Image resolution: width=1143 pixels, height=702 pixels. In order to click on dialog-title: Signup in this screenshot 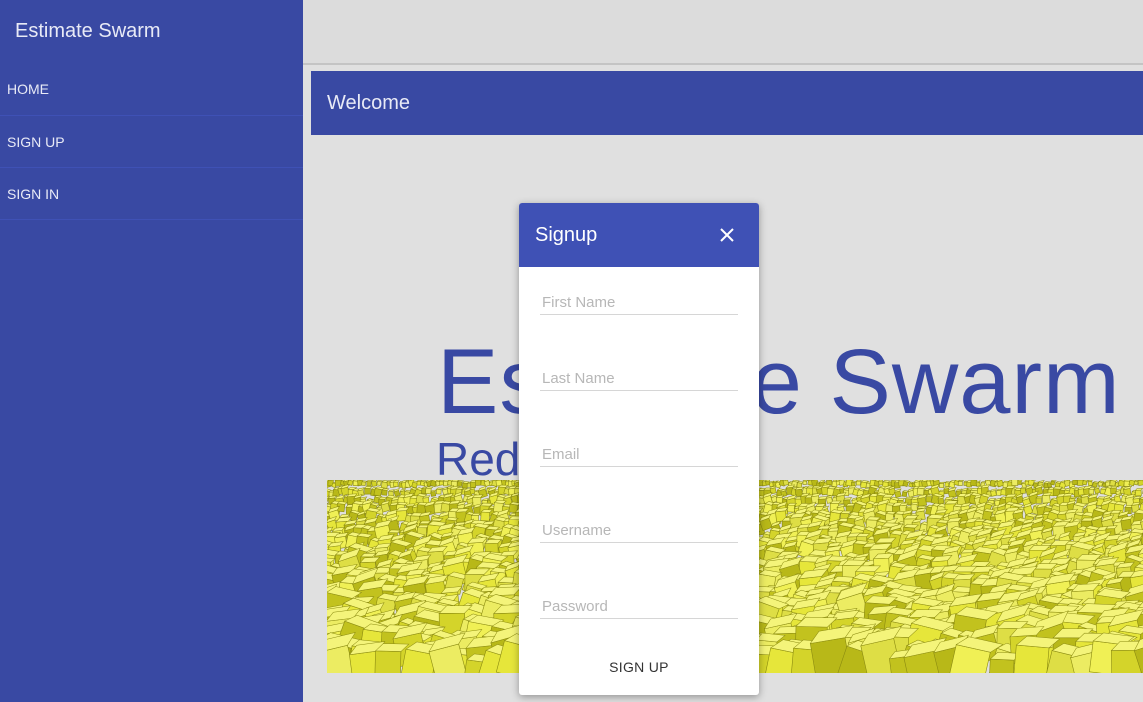, I will do `click(566, 234)`.